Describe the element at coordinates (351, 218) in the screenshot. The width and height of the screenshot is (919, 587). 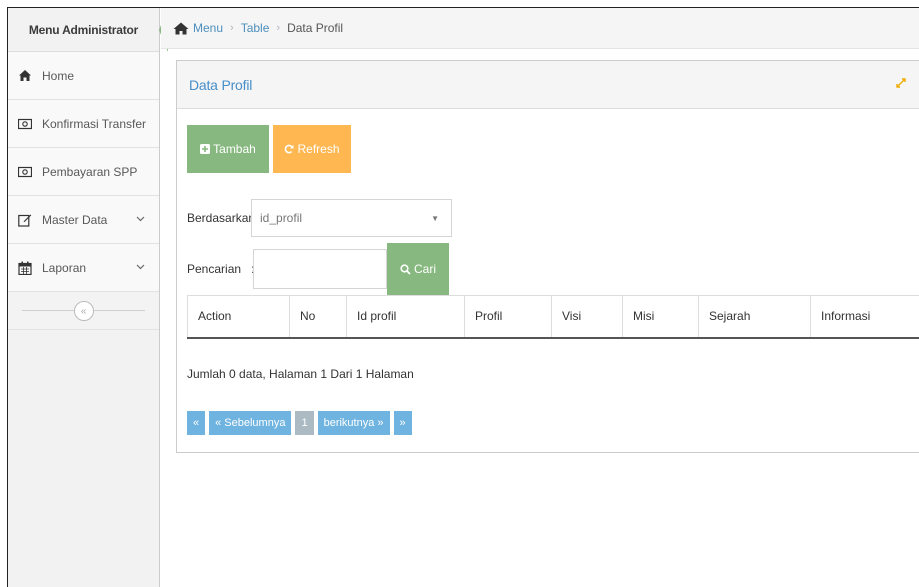
I see `filter-select: id_profil ▼` at that location.